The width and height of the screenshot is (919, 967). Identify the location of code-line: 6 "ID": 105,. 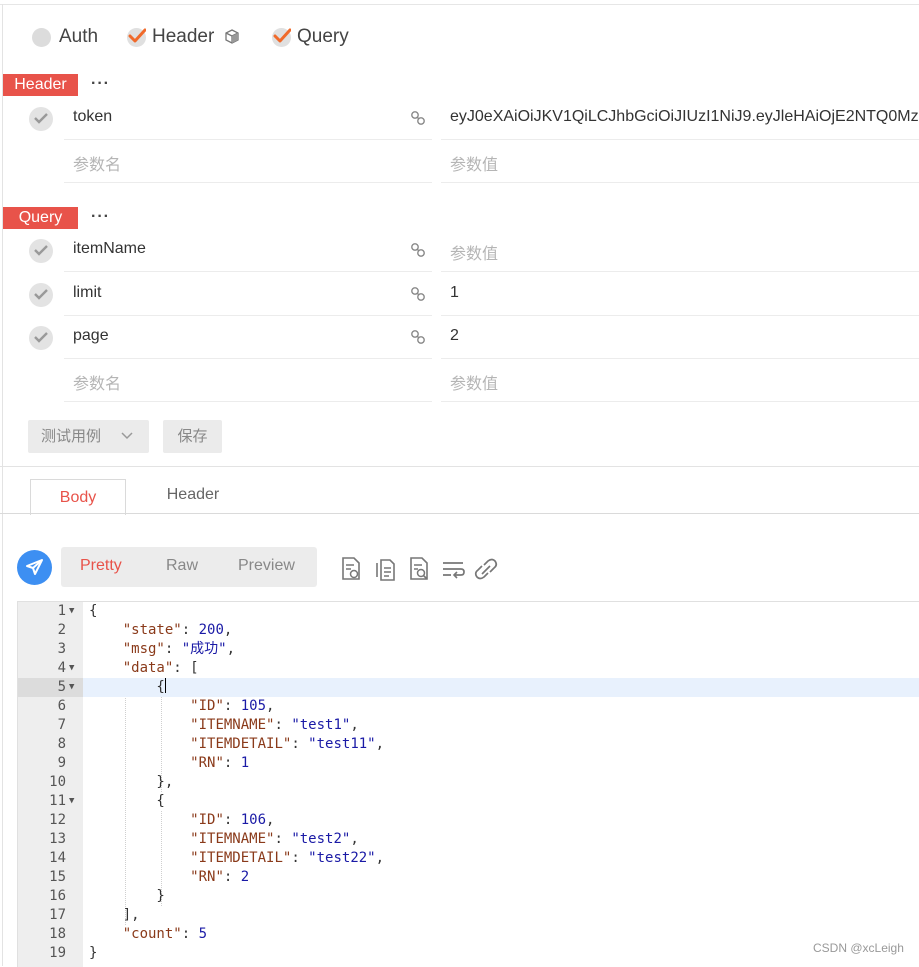
(166, 706).